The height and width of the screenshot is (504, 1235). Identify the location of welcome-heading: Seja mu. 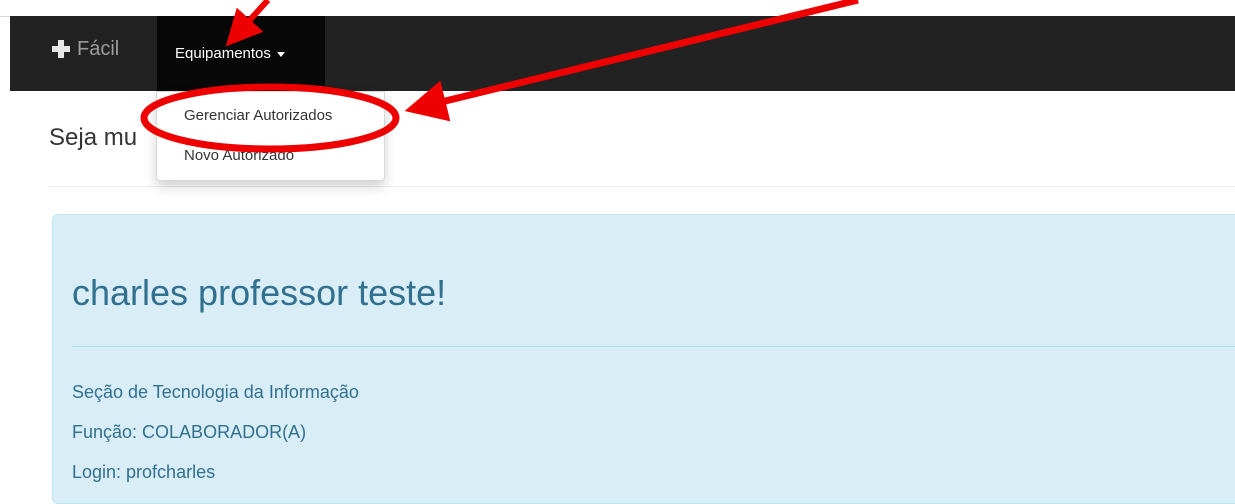
(93, 137).